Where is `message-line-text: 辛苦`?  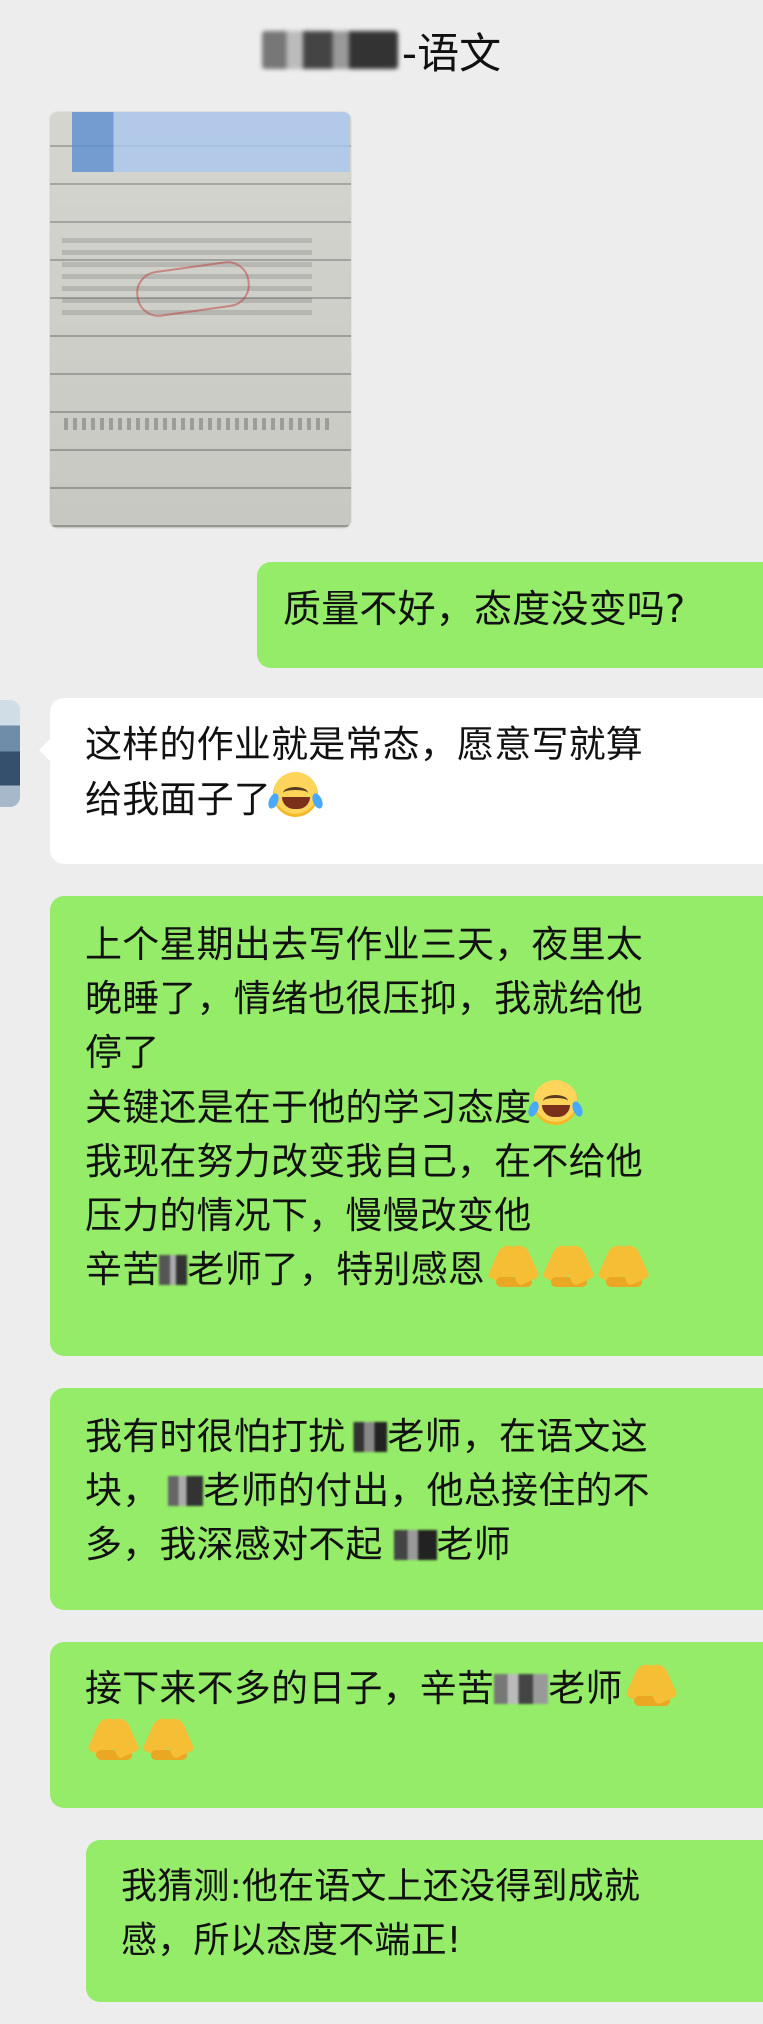 message-line-text: 辛苦 is located at coordinates (122, 1269).